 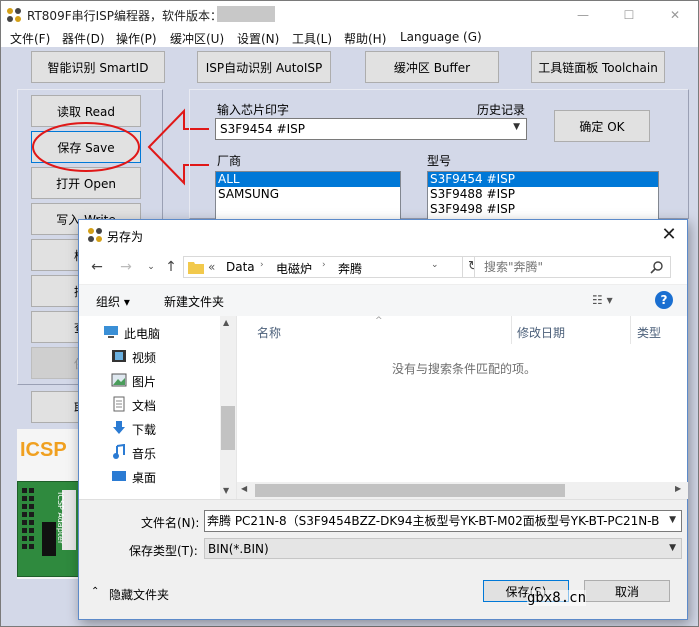 I want to click on filename-label: 文件名(N):, so click(x=170, y=523).